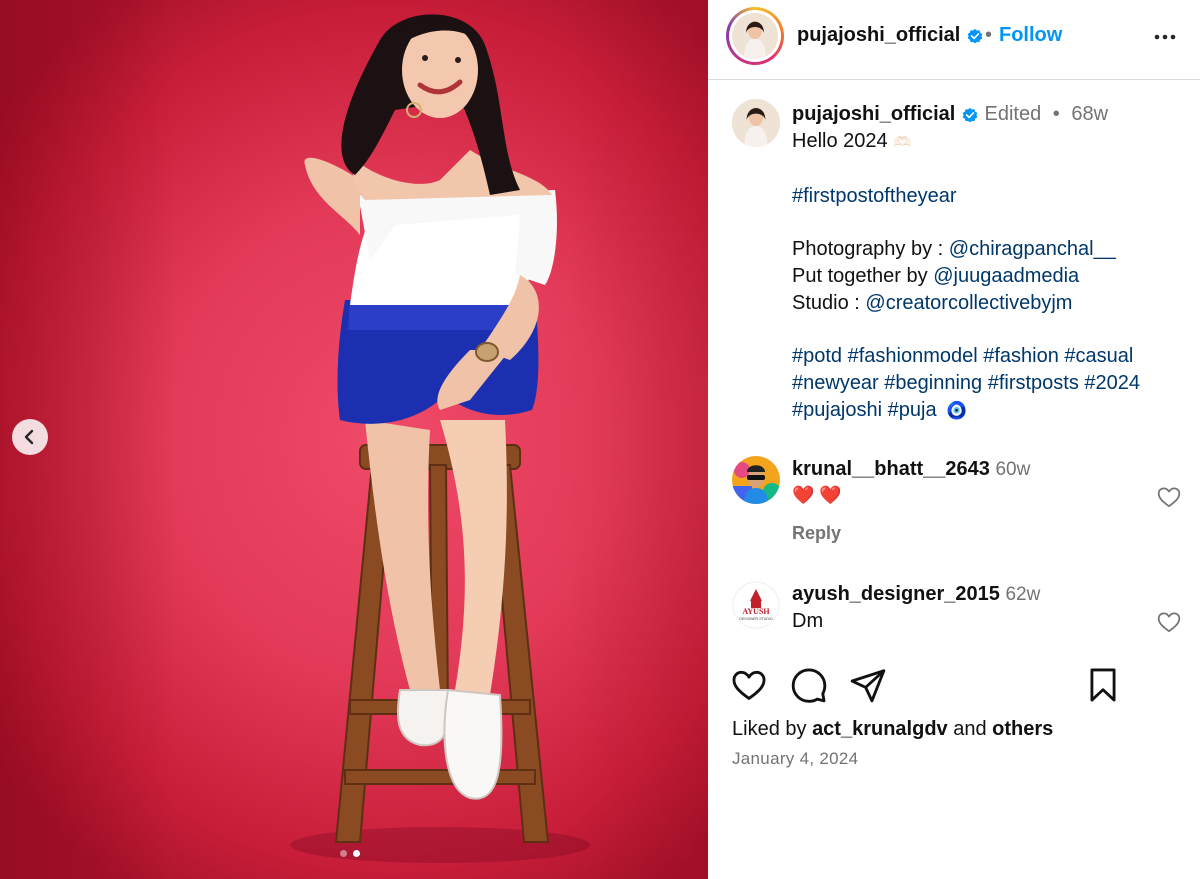  Describe the element at coordinates (954, 686) in the screenshot. I see `post-action-bar` at that location.